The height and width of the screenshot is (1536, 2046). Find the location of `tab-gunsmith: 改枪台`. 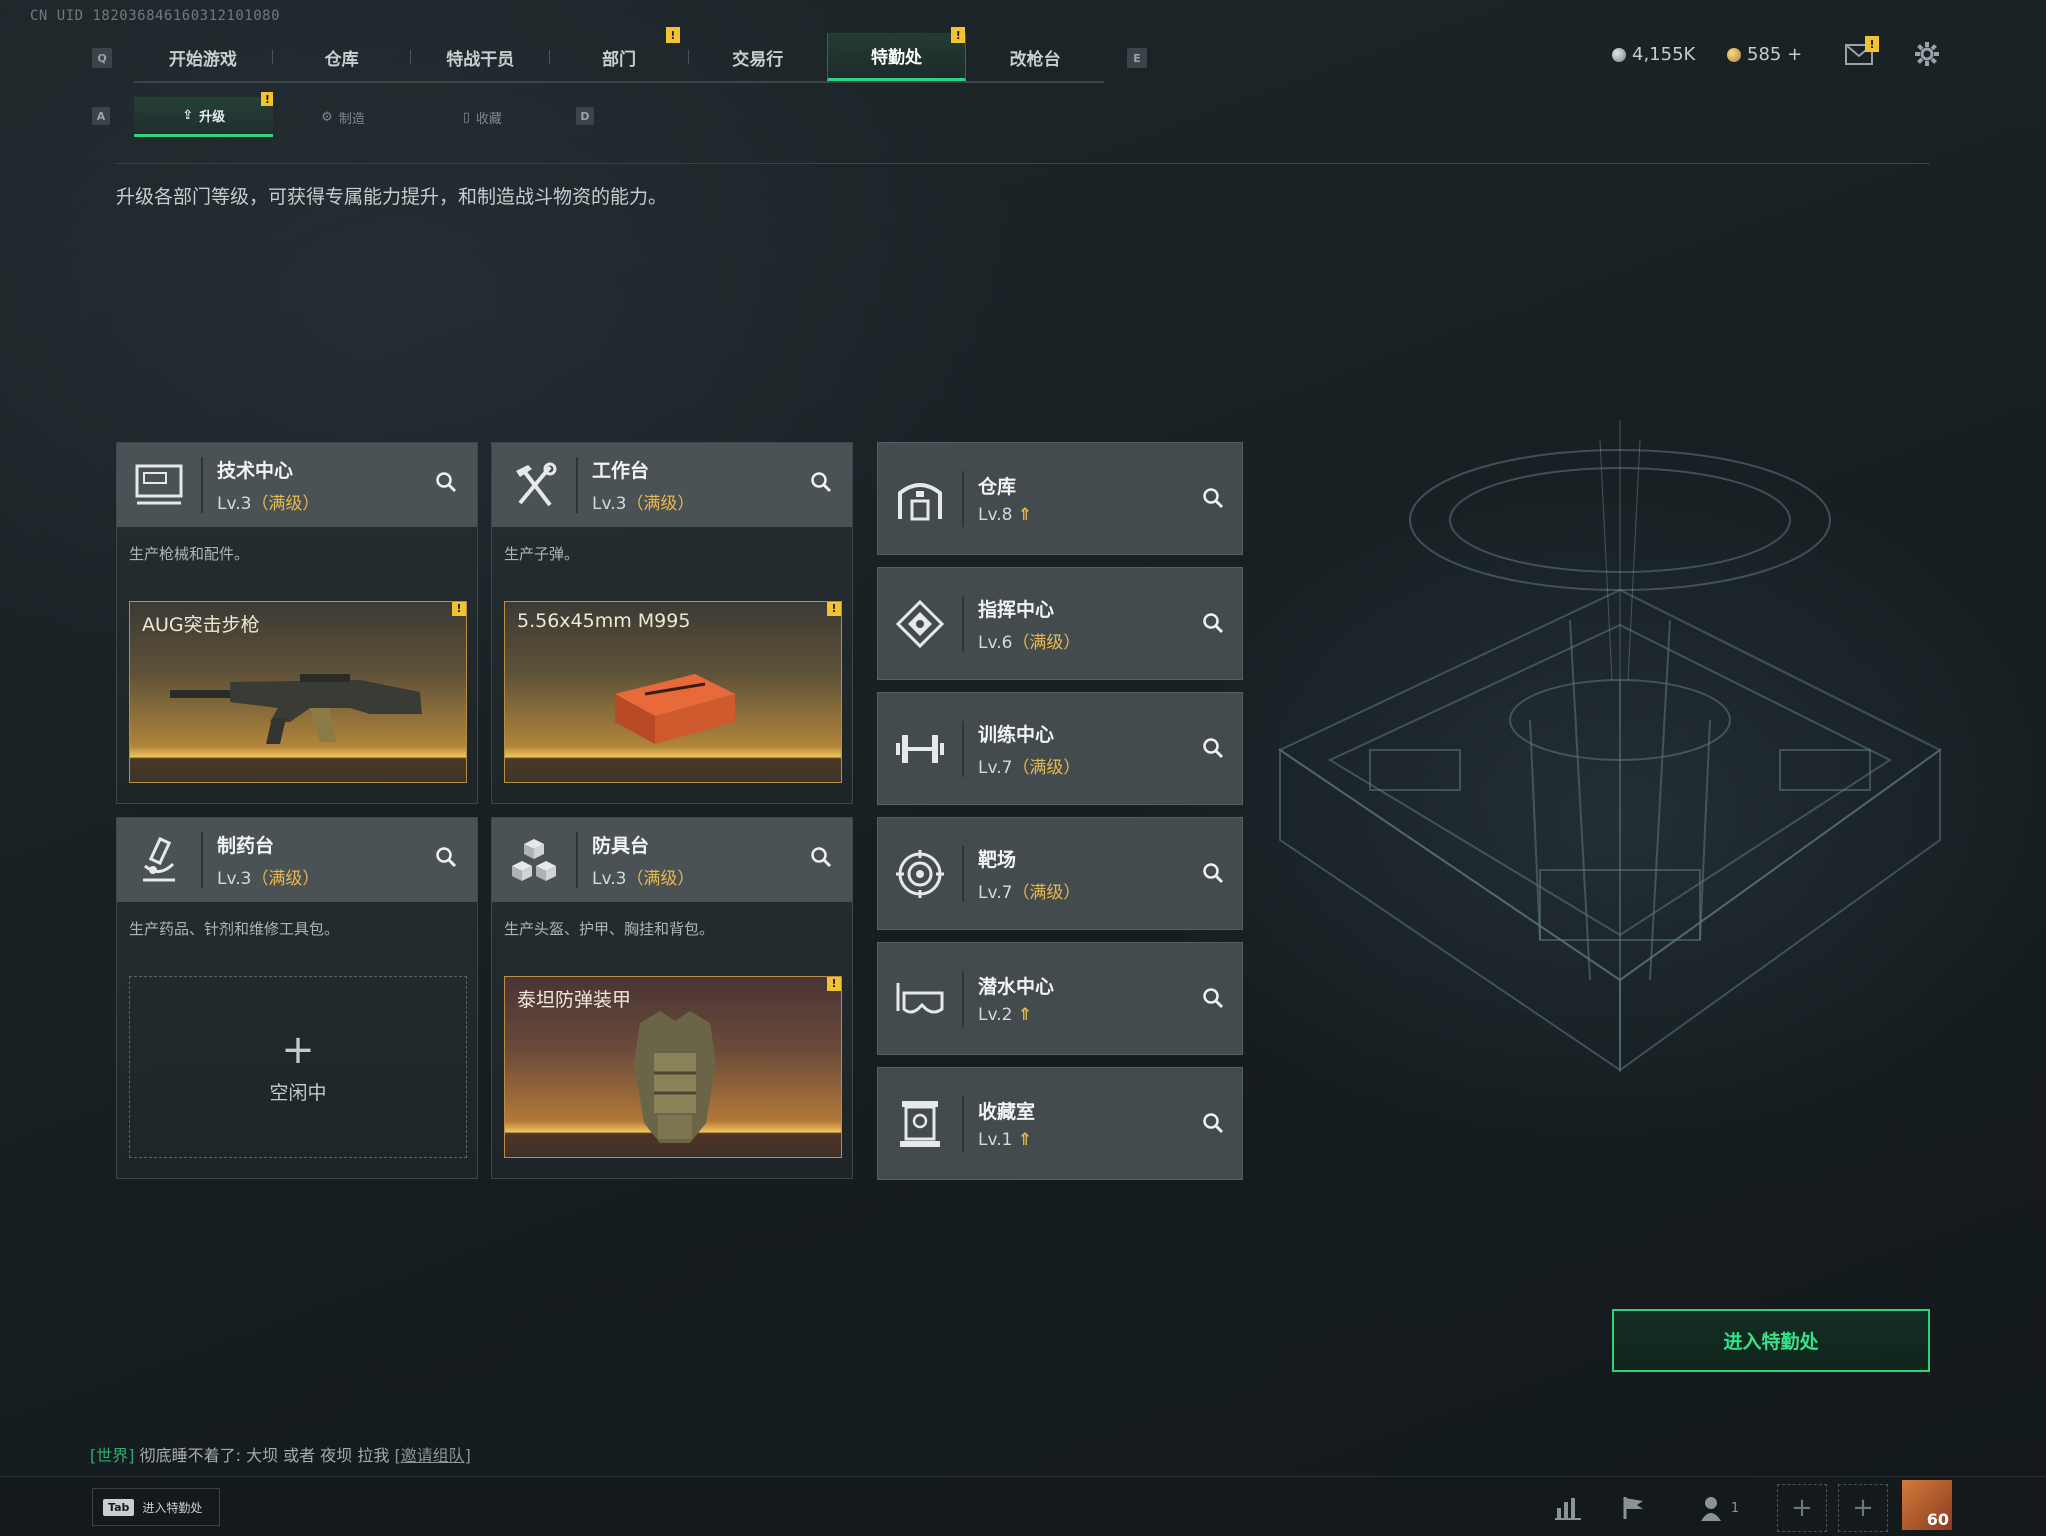

tab-gunsmith: 改枪台 is located at coordinates (1035, 57).